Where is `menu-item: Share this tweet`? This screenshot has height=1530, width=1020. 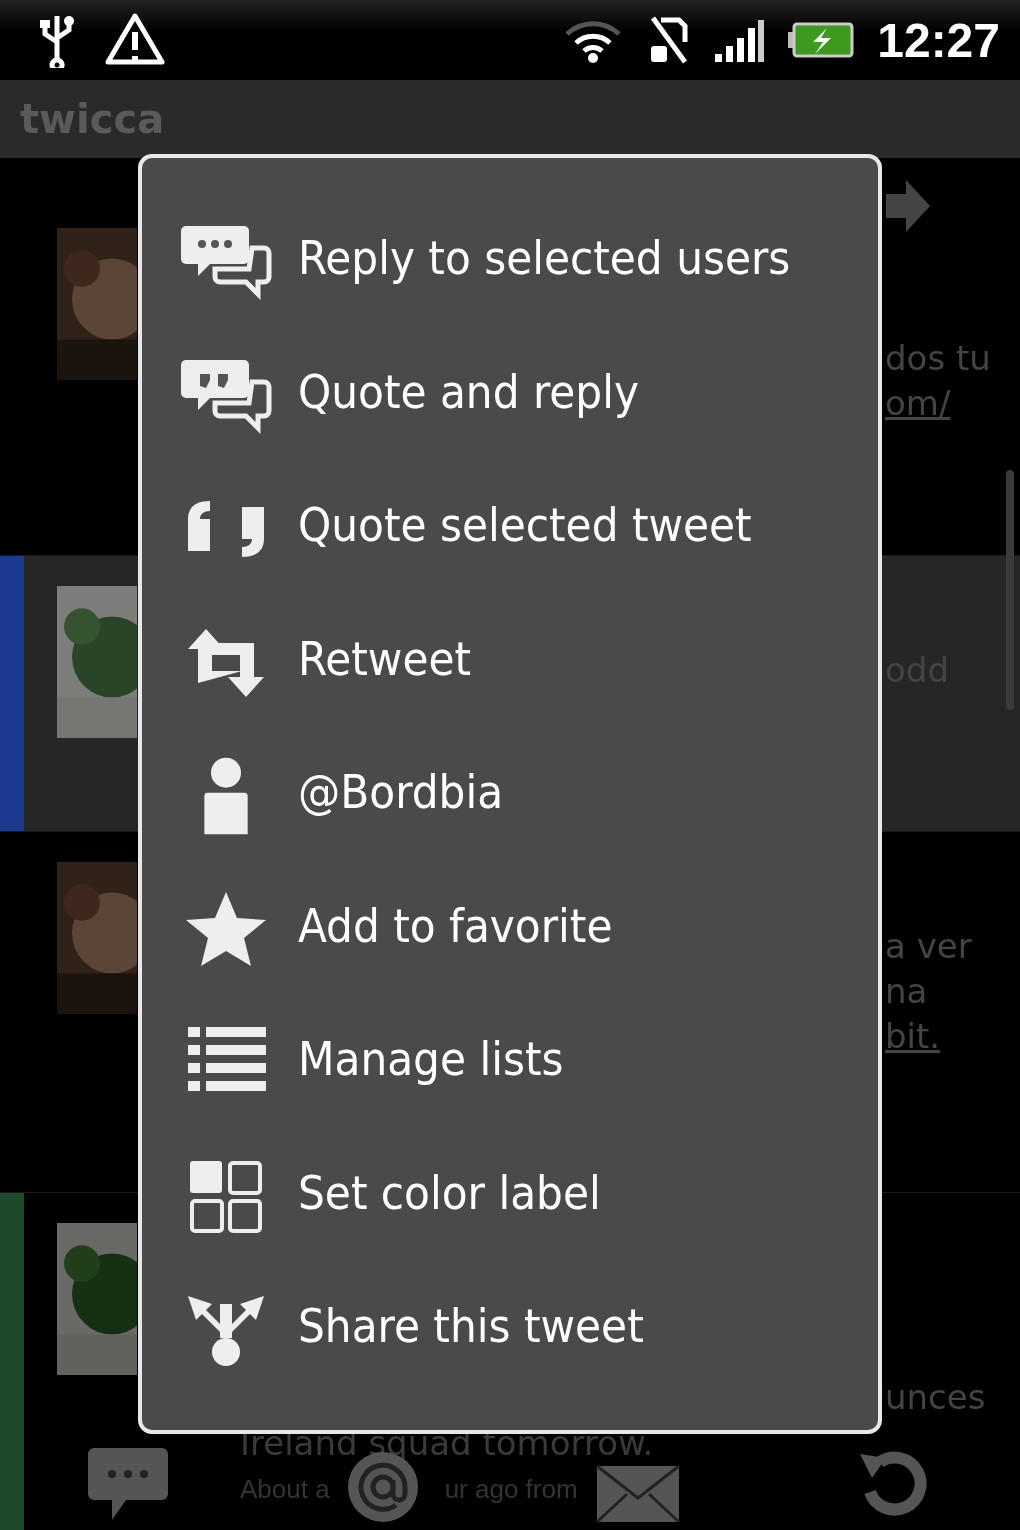
menu-item: Share this tweet is located at coordinates (510, 1353).